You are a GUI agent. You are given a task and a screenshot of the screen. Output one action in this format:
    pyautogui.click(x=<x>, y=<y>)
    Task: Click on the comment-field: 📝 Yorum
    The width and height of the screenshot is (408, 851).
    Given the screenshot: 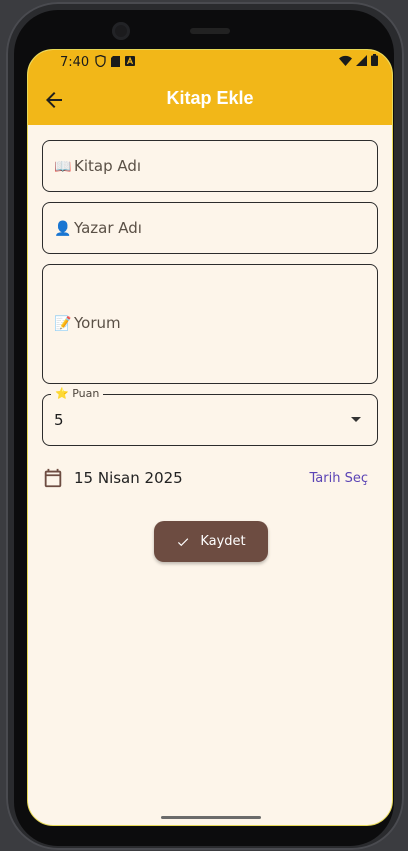 What is the action you would take?
    pyautogui.click(x=210, y=324)
    